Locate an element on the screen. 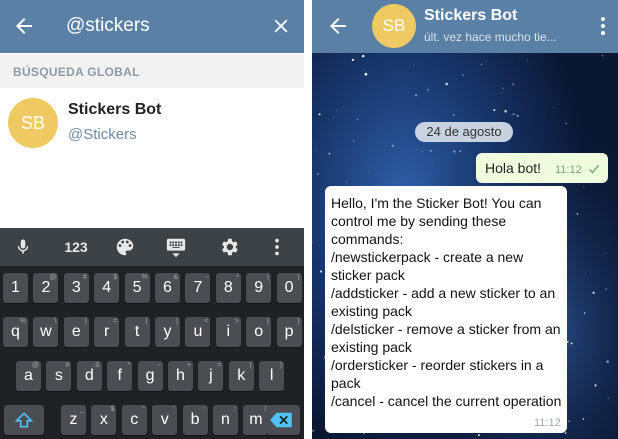 This screenshot has height=439, width=618. close-icon is located at coordinates (281, 26).